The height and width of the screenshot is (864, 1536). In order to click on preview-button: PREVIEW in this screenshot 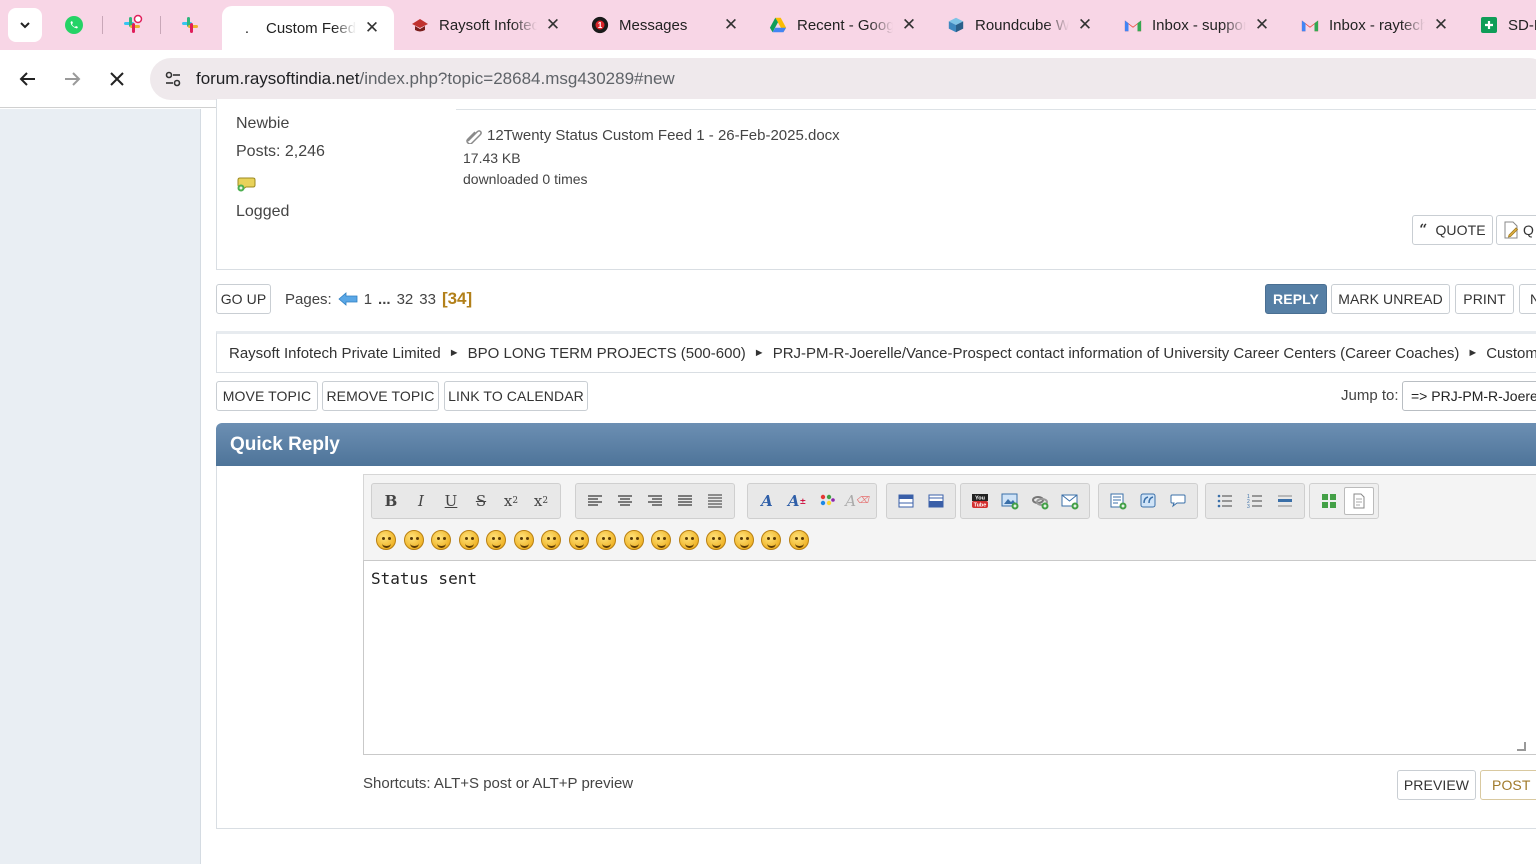, I will do `click(1436, 785)`.